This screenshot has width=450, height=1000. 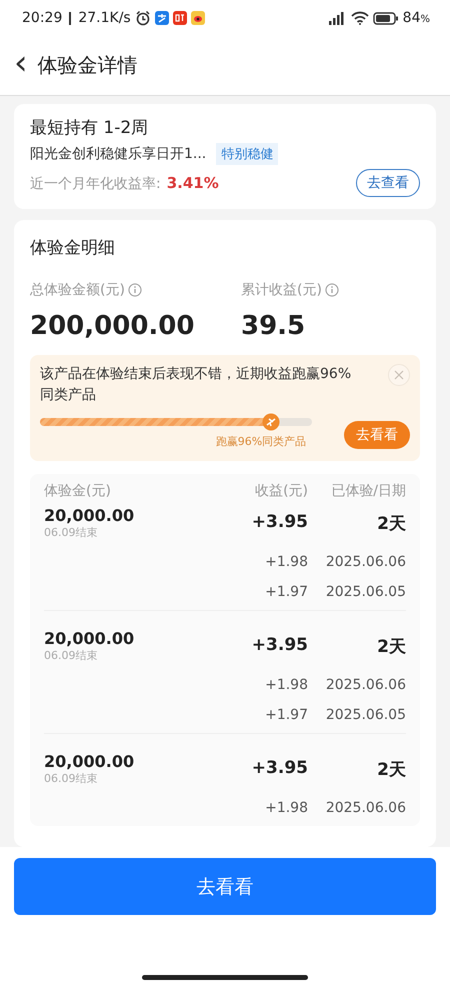 What do you see at coordinates (281, 491) in the screenshot?
I see `column-header: 收益(元)` at bounding box center [281, 491].